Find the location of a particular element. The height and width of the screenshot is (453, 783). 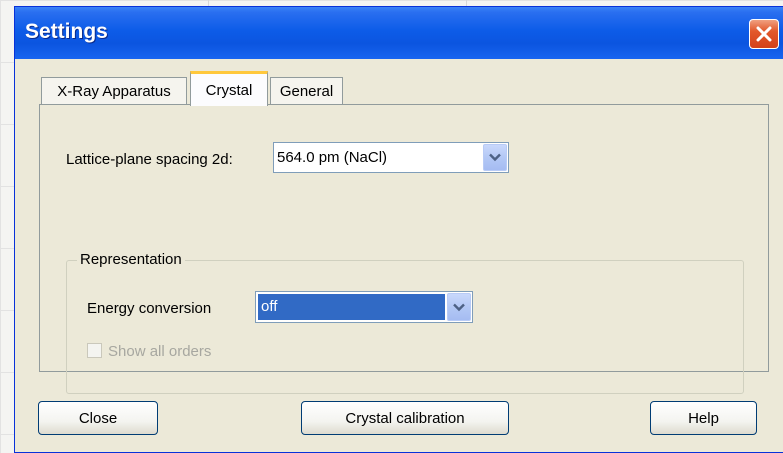

representation-legend: Representation is located at coordinates (131, 259).